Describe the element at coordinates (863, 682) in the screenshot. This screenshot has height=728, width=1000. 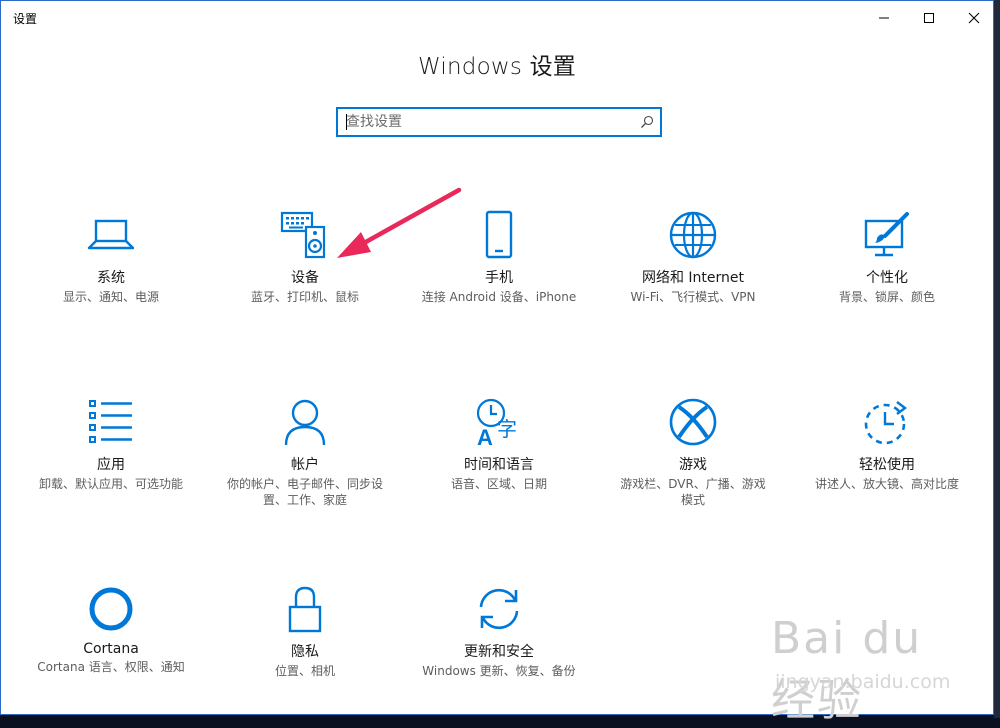
I see `watermark-url: jingyan.baidu.com` at that location.